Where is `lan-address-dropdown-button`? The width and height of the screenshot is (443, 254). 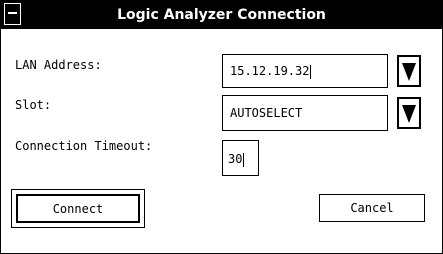
lan-address-dropdown-button is located at coordinates (409, 71).